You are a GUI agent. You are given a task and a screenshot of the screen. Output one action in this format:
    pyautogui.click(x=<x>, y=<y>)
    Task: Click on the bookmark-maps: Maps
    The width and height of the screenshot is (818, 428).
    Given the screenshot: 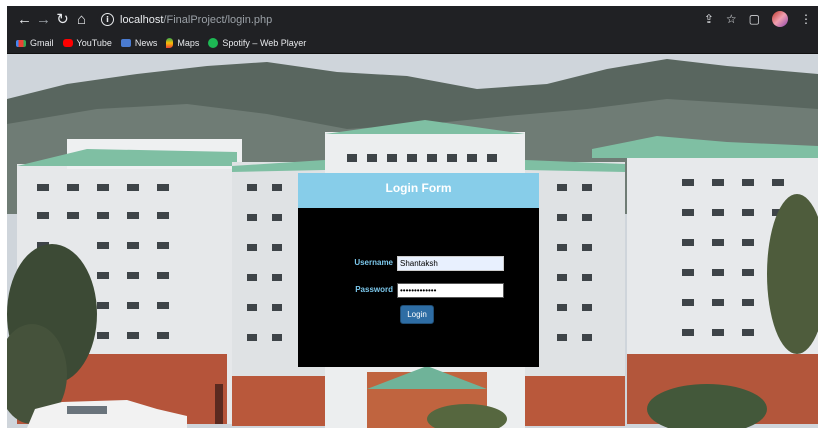 What is the action you would take?
    pyautogui.click(x=182, y=43)
    